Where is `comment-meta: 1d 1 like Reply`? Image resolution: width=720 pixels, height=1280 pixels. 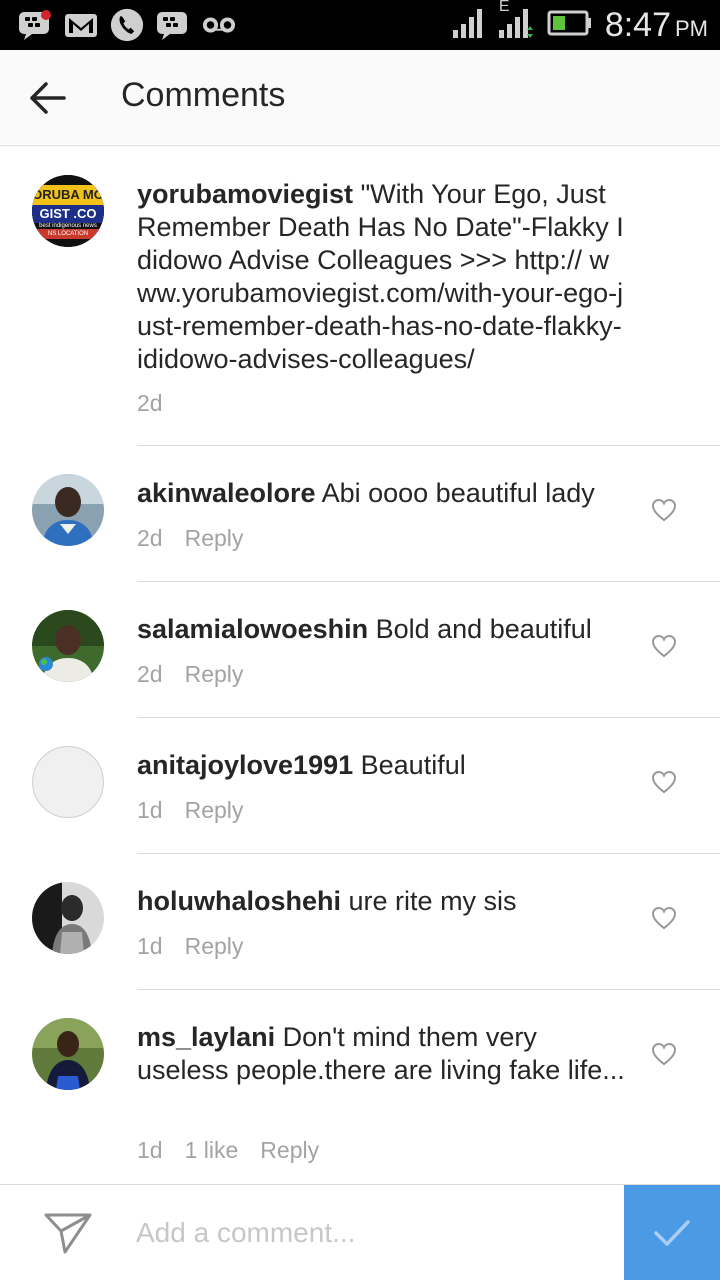
comment-meta: 1d 1 like Reply is located at coordinates (239, 1150).